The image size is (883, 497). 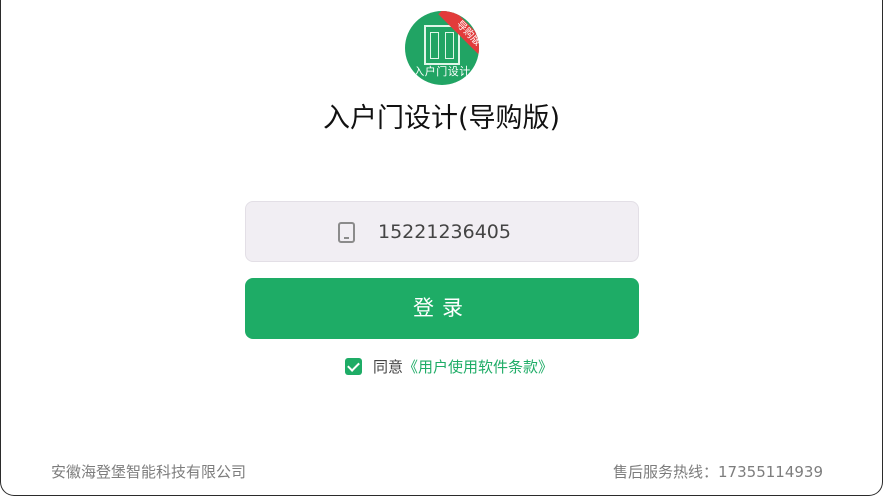 What do you see at coordinates (478, 366) in the screenshot?
I see `terms-link: 《用户使用软件条款》` at bounding box center [478, 366].